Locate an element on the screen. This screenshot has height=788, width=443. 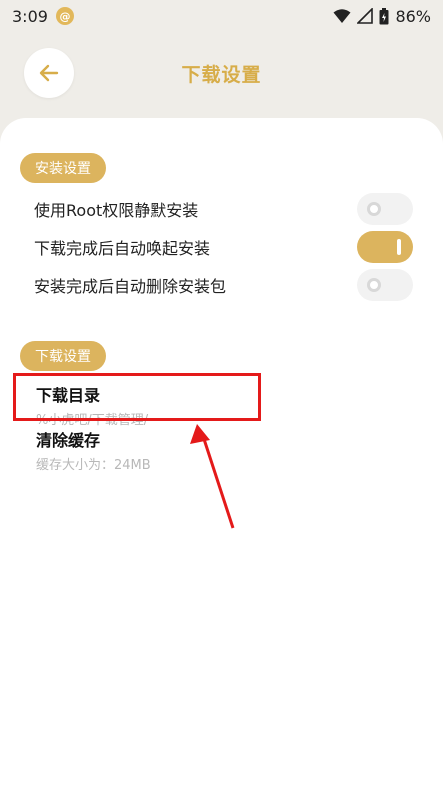
status-bar-left: 3:09 @ is located at coordinates (43, 16).